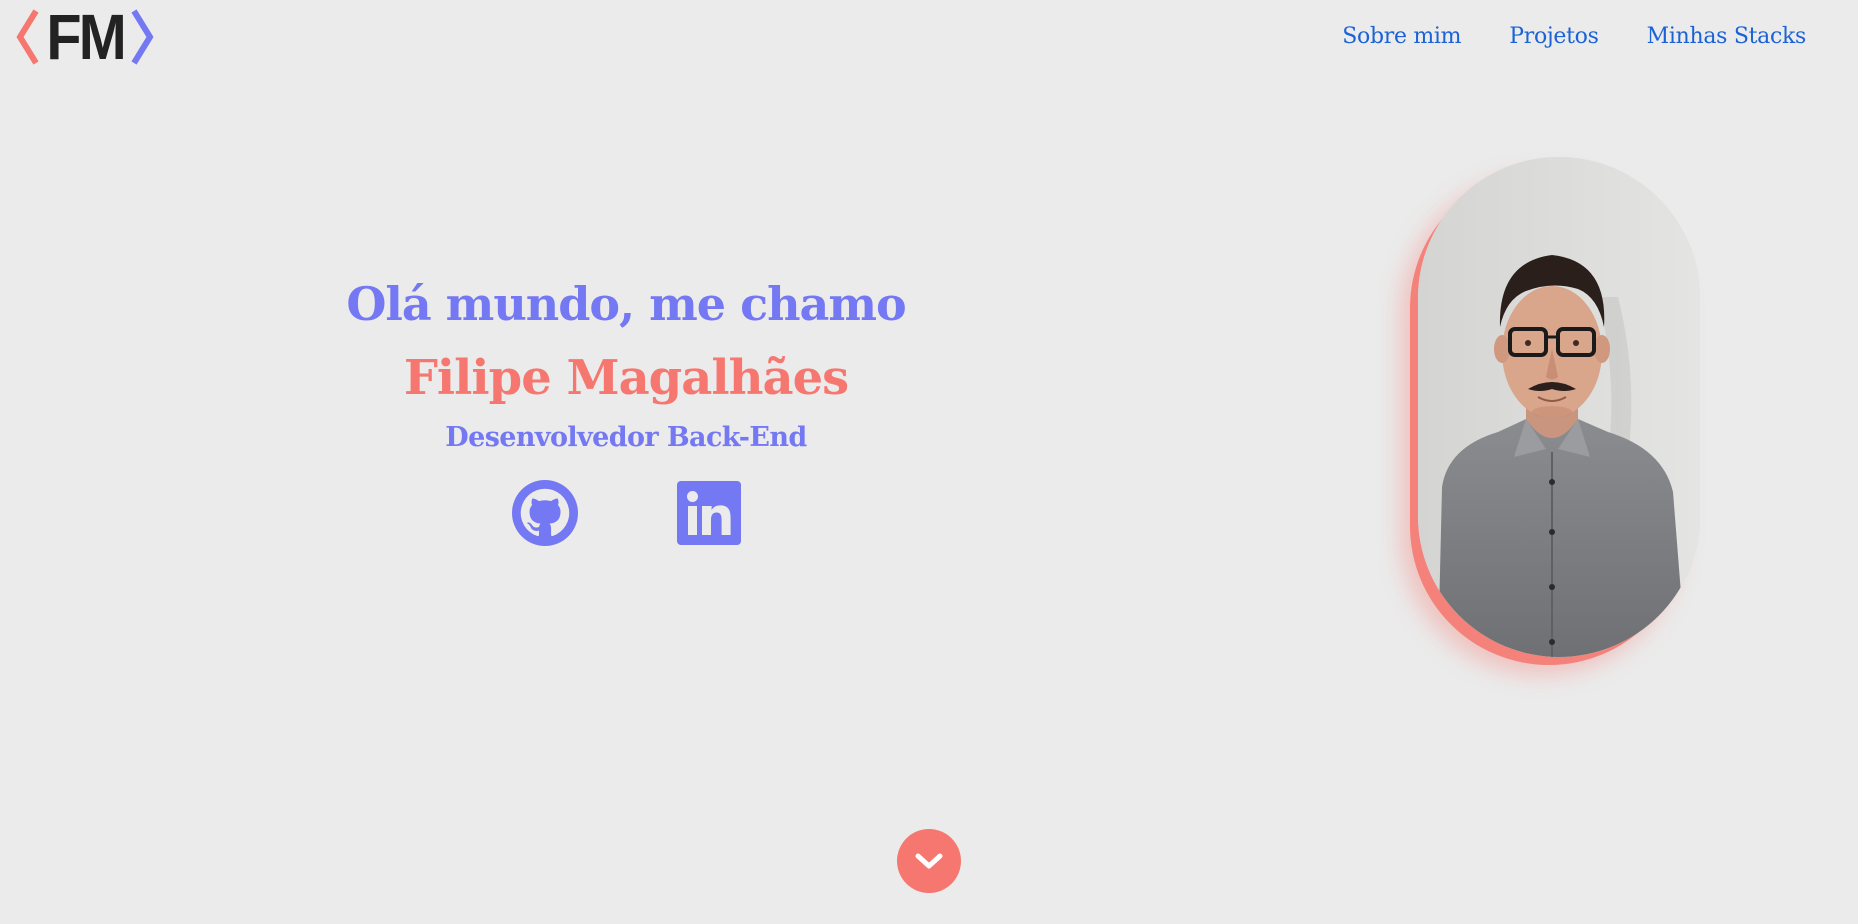 The image size is (1858, 924). What do you see at coordinates (709, 513) in the screenshot?
I see `linkedin-icon` at bounding box center [709, 513].